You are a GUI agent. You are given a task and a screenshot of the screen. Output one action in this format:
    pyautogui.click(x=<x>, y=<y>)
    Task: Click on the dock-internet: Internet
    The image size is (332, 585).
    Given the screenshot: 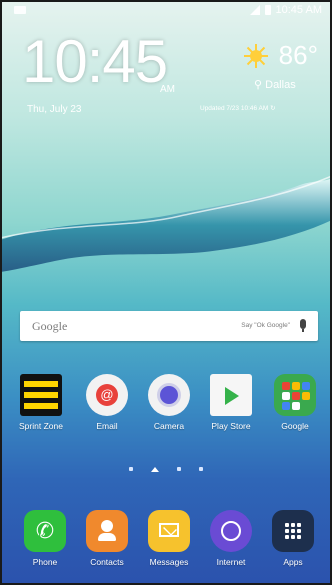 What is the action you would take?
    pyautogui.click(x=231, y=538)
    